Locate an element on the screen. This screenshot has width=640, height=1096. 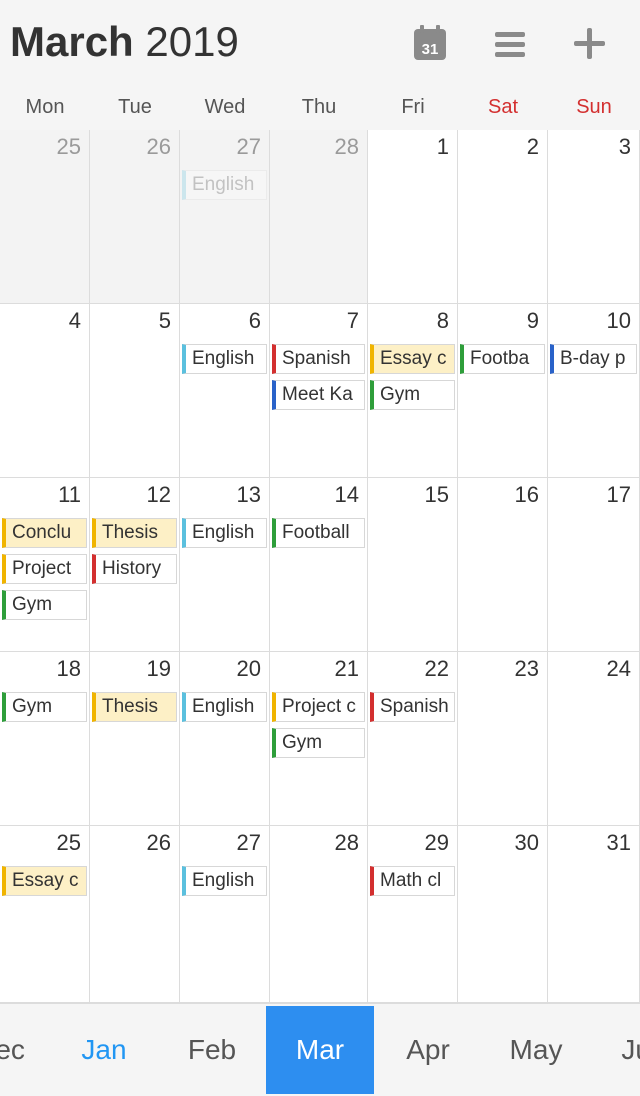
day-number: 31 is located at coordinates (618, 842).